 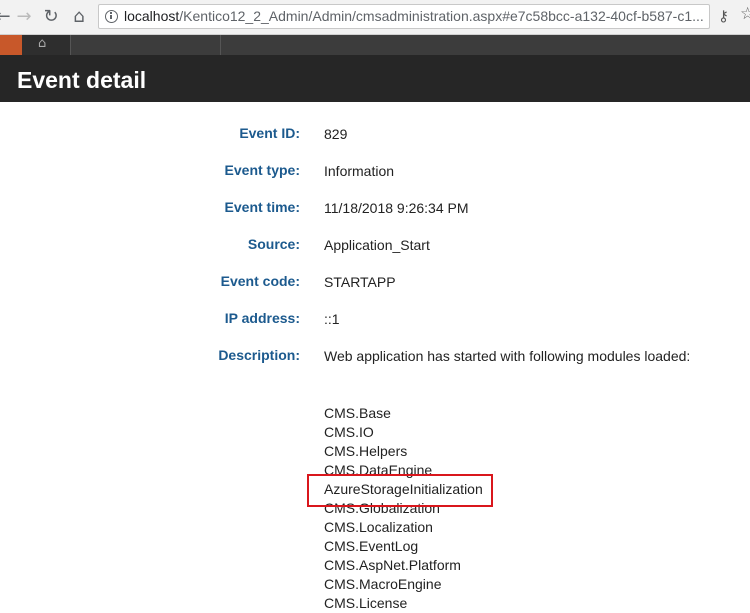 I want to click on ip-address-label: IP address:, so click(x=262, y=318).